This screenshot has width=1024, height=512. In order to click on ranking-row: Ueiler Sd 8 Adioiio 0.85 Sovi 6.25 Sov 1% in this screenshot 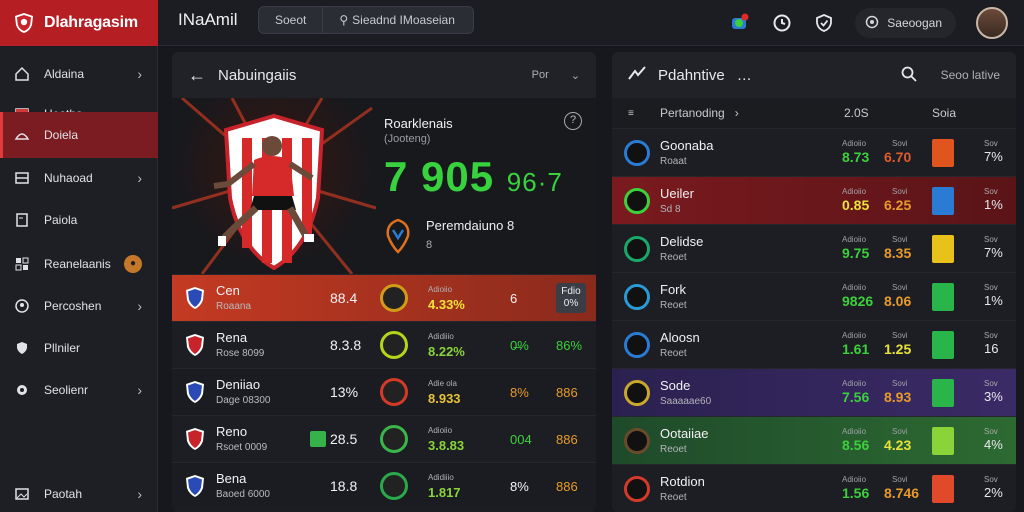, I will do `click(814, 200)`.